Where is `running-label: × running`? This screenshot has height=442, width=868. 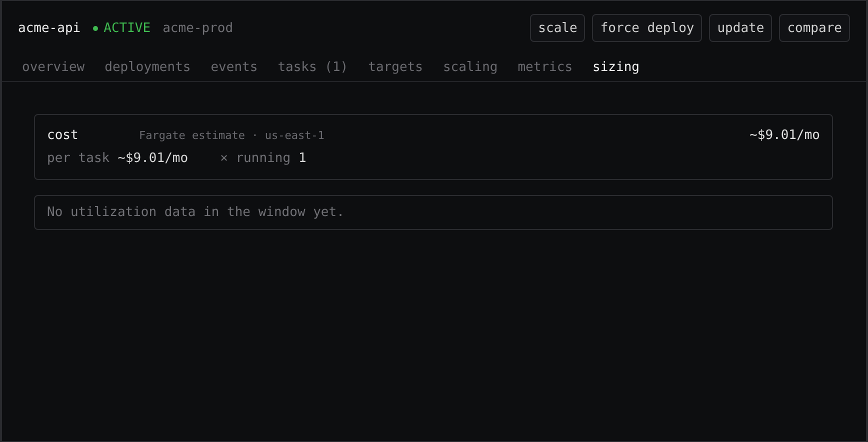 running-label: × running is located at coordinates (255, 158).